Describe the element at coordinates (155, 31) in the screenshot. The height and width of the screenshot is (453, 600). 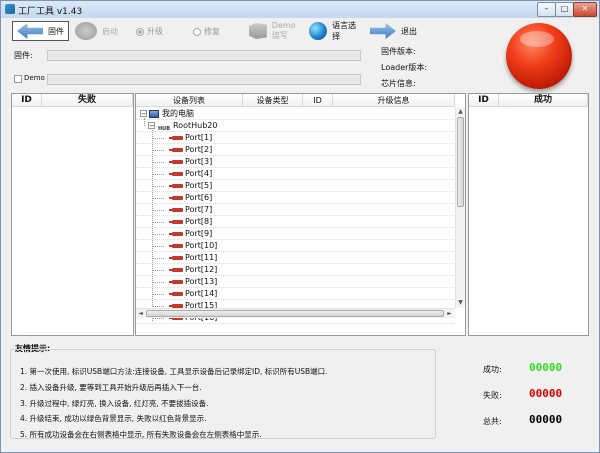
I see `upgrade-radio-label: 升级` at that location.